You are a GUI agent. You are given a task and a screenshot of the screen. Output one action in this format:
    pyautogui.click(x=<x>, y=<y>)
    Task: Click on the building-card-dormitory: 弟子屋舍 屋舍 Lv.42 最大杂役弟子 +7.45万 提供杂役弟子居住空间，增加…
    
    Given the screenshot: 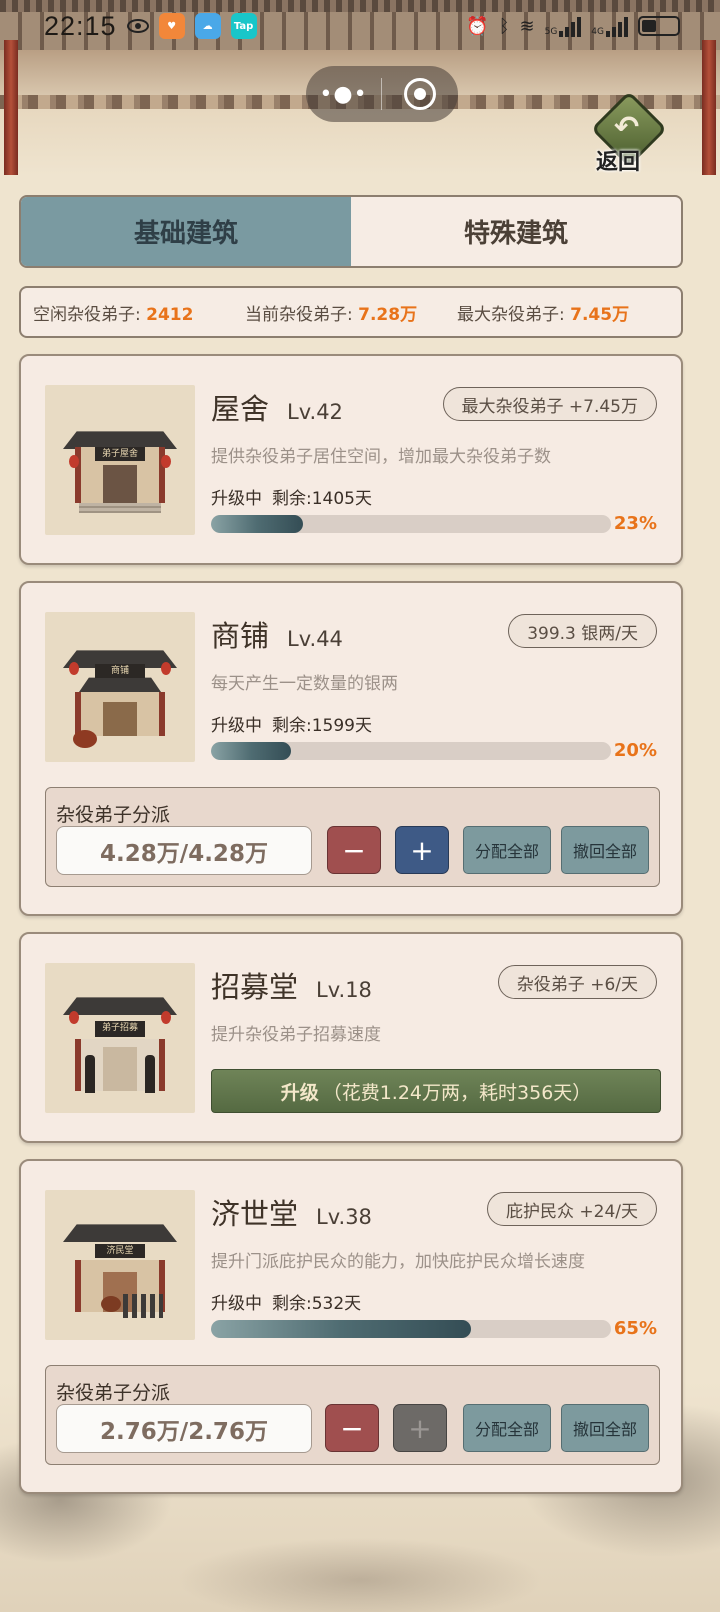 What is the action you would take?
    pyautogui.click(x=351, y=459)
    